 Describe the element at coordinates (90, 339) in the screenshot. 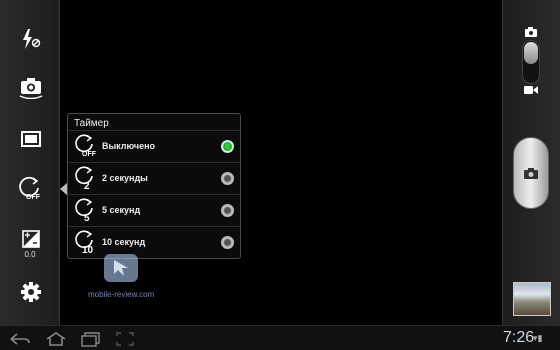

I see `recent-apps-icon` at that location.